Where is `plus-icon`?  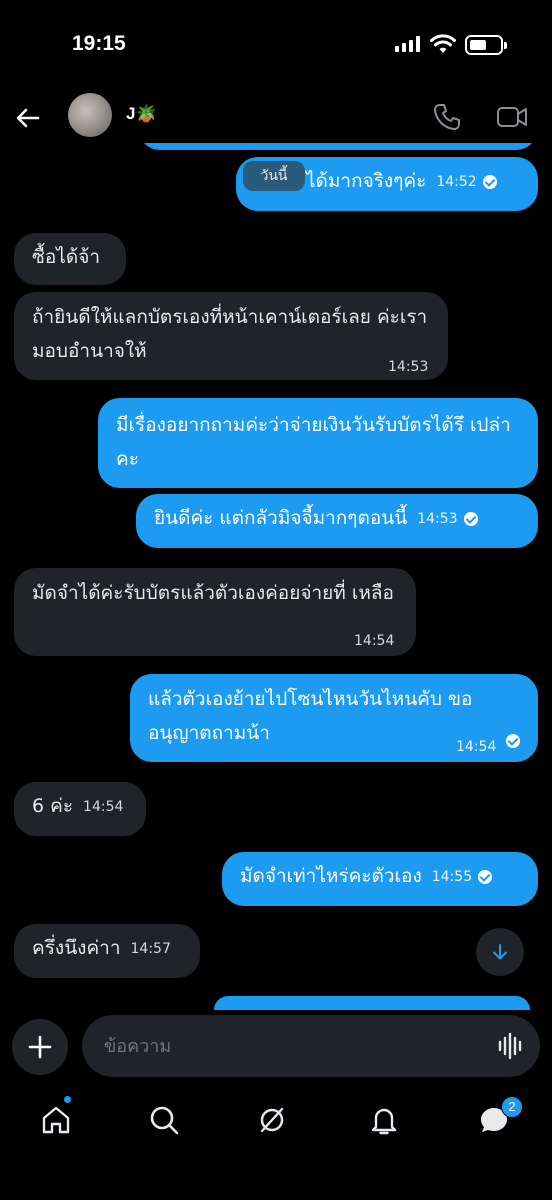
plus-icon is located at coordinates (40, 1047).